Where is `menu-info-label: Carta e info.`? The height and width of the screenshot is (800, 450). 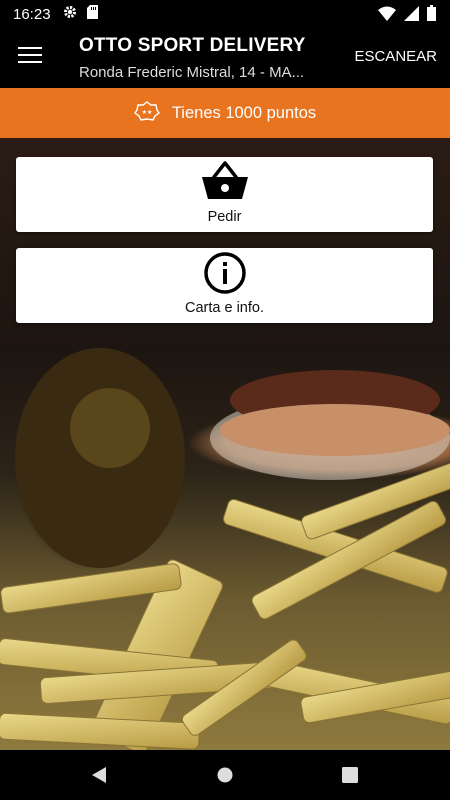 menu-info-label: Carta e info. is located at coordinates (224, 308).